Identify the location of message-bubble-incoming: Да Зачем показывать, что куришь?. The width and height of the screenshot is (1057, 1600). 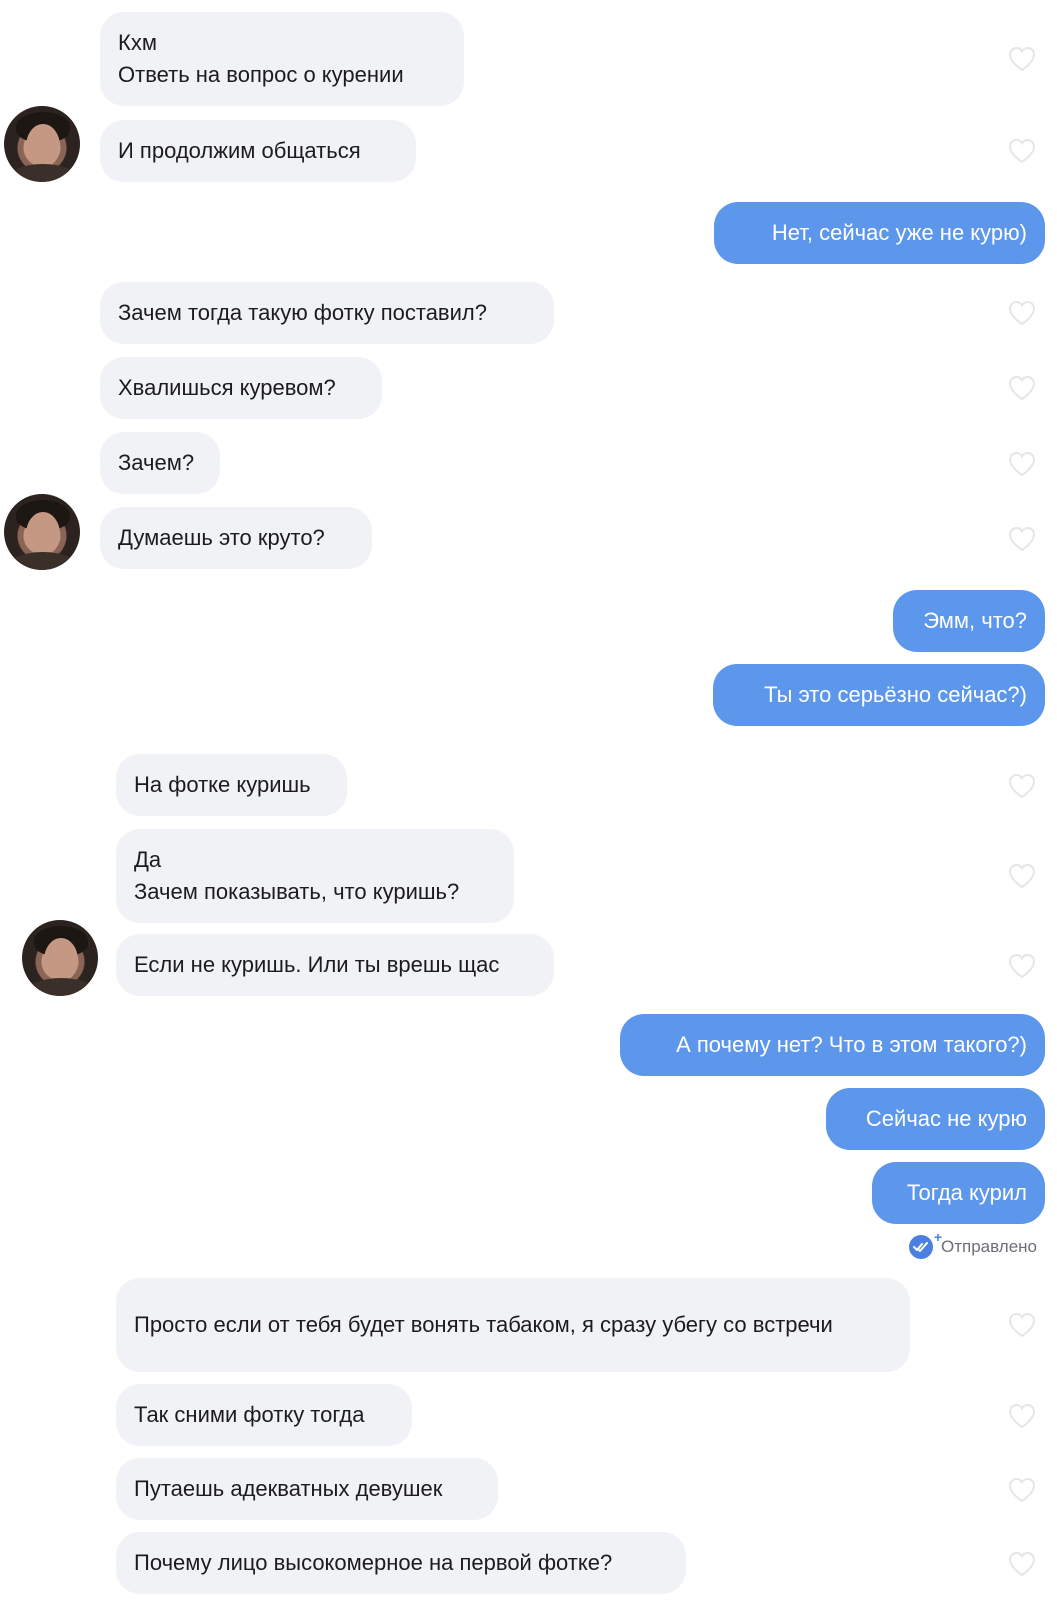
(315, 876).